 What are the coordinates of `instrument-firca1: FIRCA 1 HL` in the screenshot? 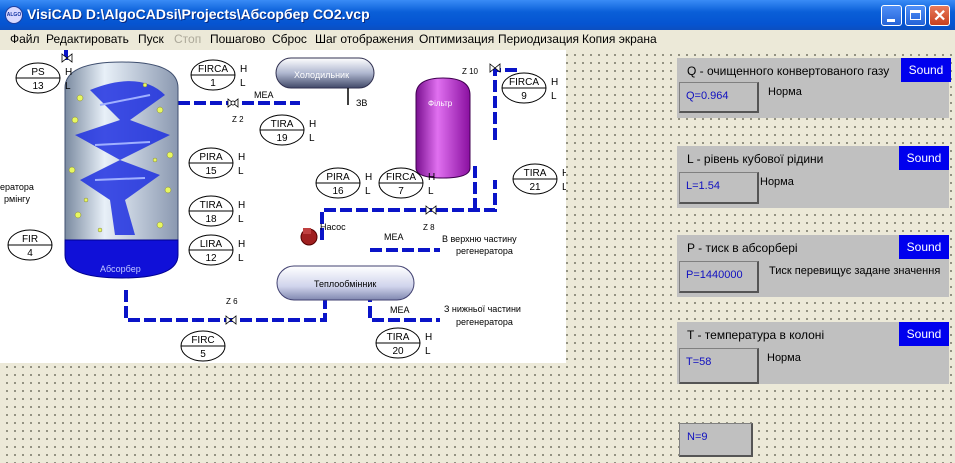 It's located at (218, 75).